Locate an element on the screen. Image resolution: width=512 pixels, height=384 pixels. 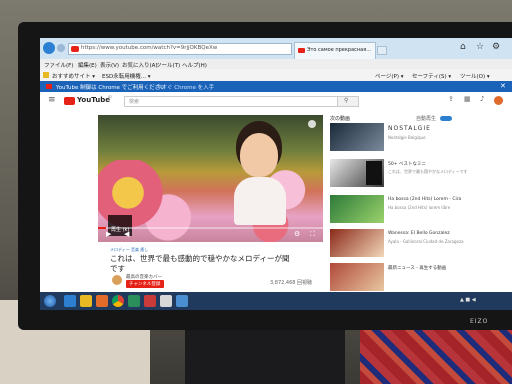
settings-icon: ⚙ is located at coordinates (297, 234).